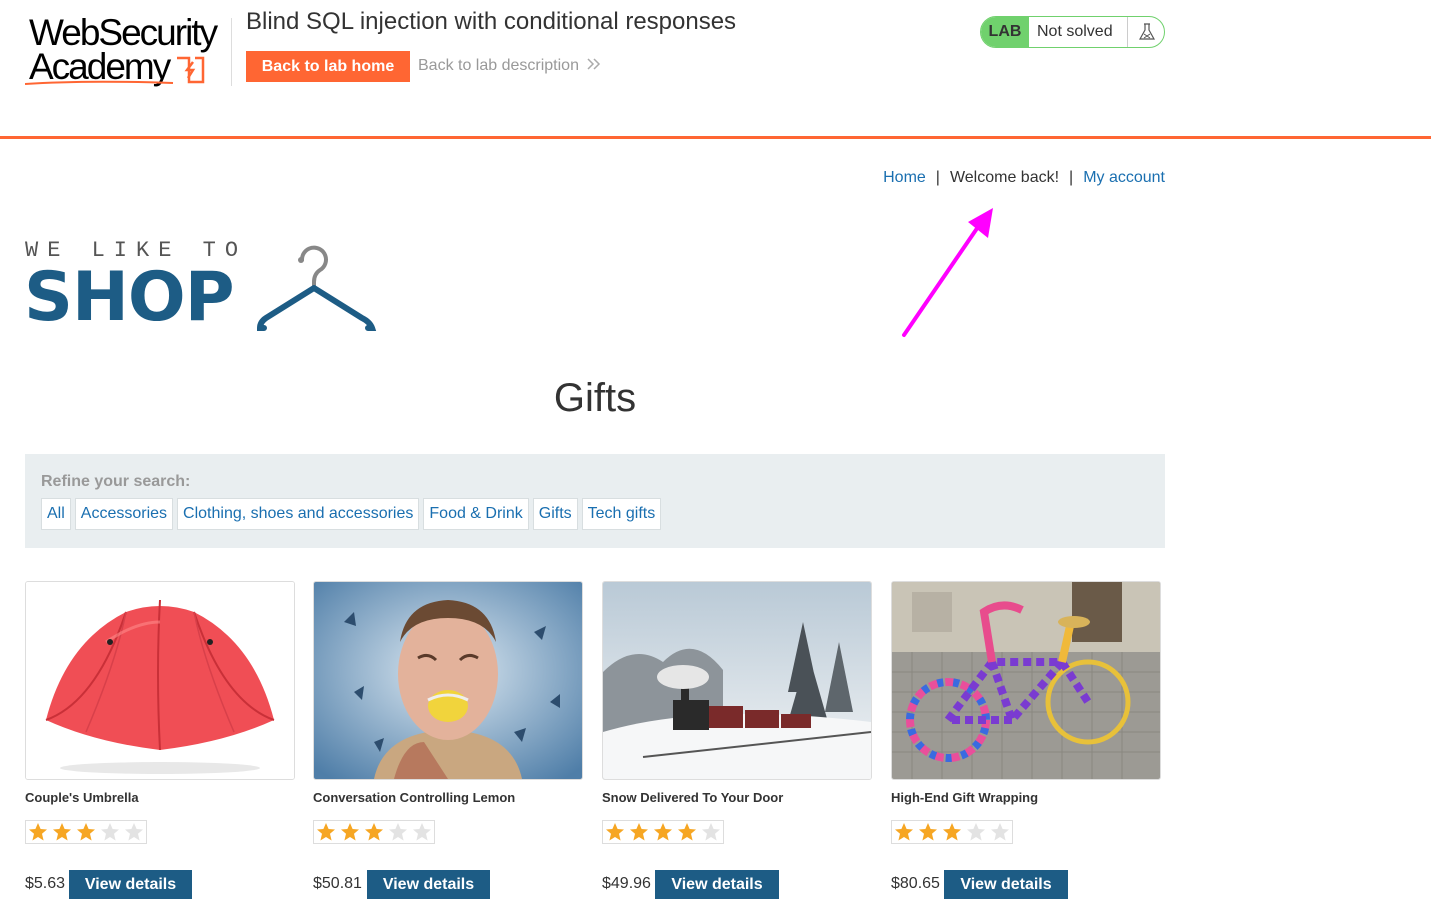 The width and height of the screenshot is (1431, 911). Describe the element at coordinates (915, 883) in the screenshot. I see `product-price: $80.65` at that location.